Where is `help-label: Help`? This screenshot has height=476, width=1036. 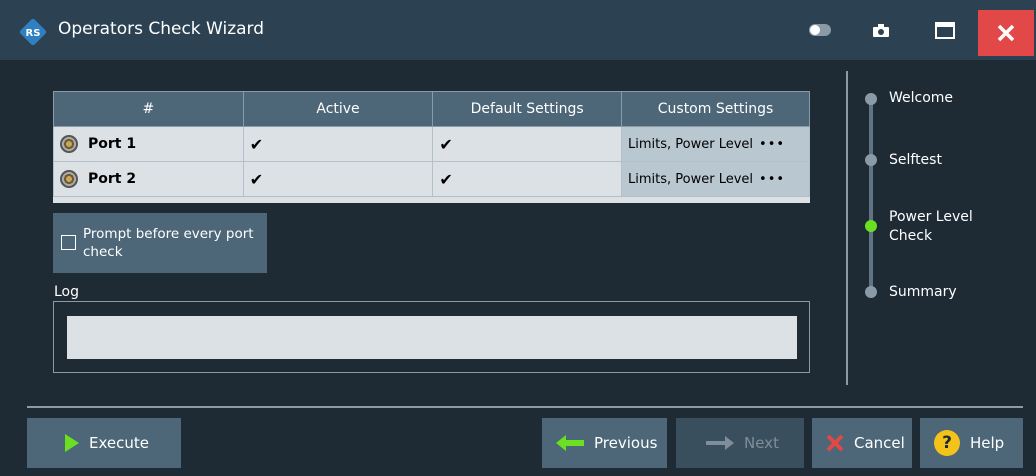
help-label: Help is located at coordinates (987, 443).